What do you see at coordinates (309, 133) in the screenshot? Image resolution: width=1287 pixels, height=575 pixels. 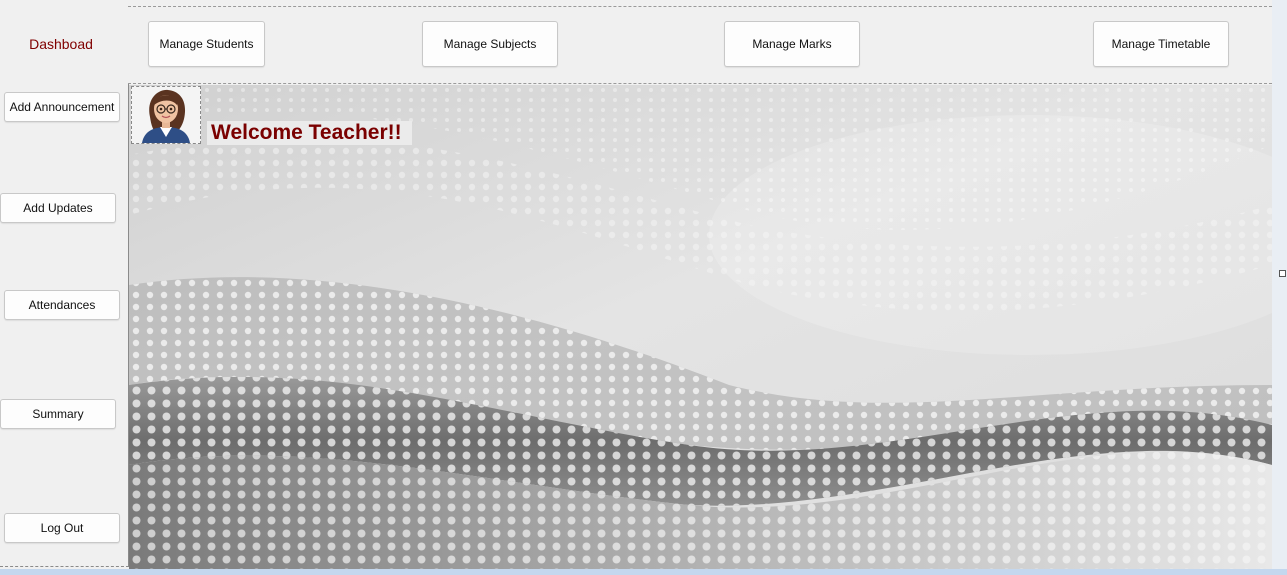 I see `welcome-label: Welcome Teacher!!` at bounding box center [309, 133].